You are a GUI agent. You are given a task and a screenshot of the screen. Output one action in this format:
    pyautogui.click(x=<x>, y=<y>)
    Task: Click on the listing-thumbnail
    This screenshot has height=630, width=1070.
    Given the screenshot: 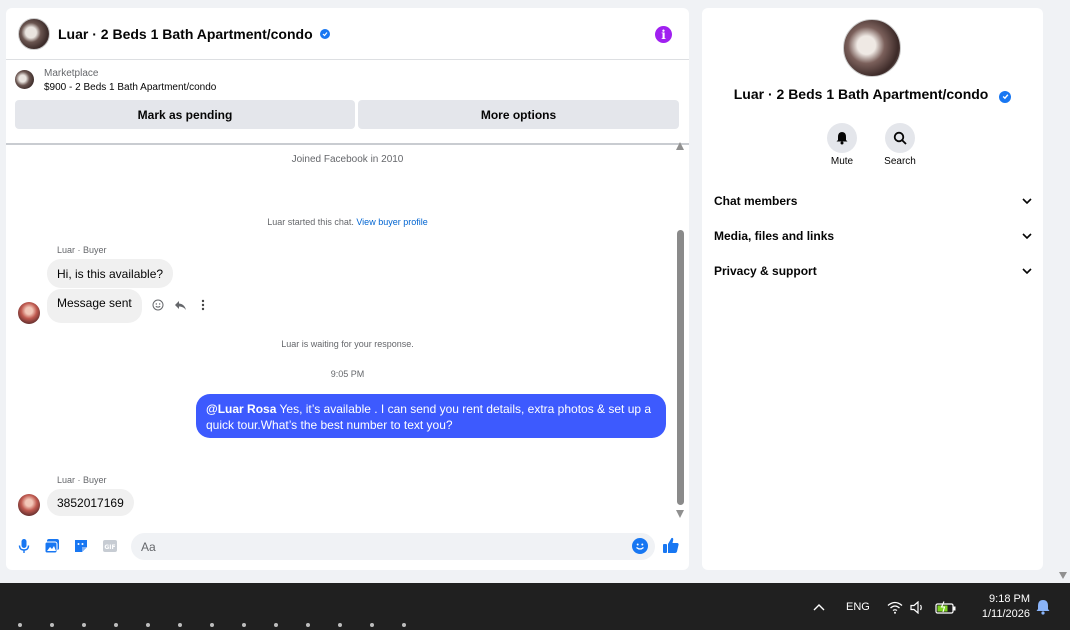 What is the action you would take?
    pyautogui.click(x=24, y=79)
    